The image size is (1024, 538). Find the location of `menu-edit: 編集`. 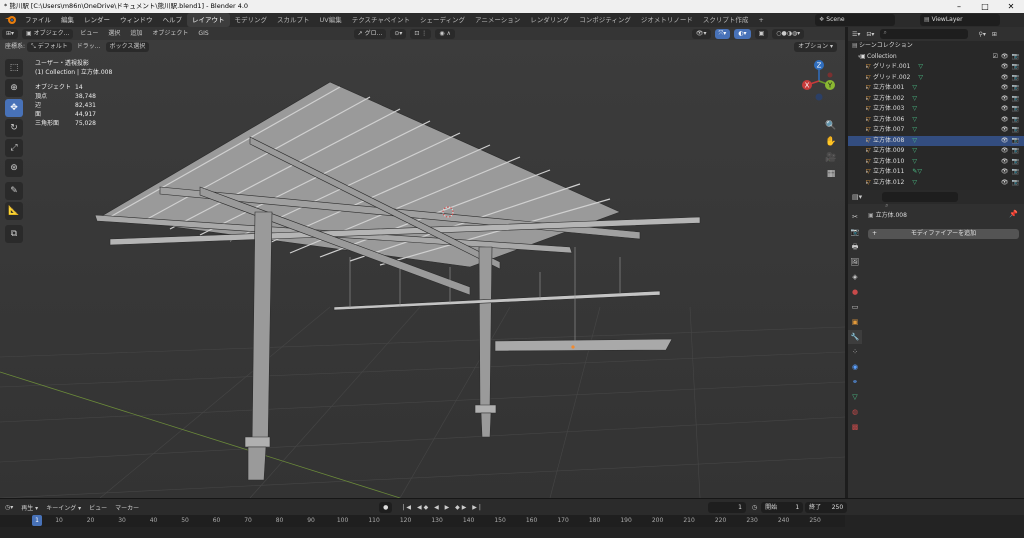

menu-edit: 編集 is located at coordinates (67, 20).